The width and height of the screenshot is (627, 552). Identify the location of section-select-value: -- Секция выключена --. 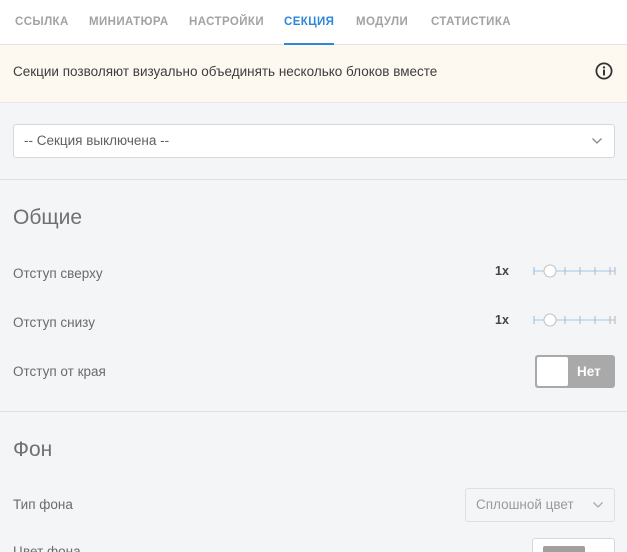
(97, 140).